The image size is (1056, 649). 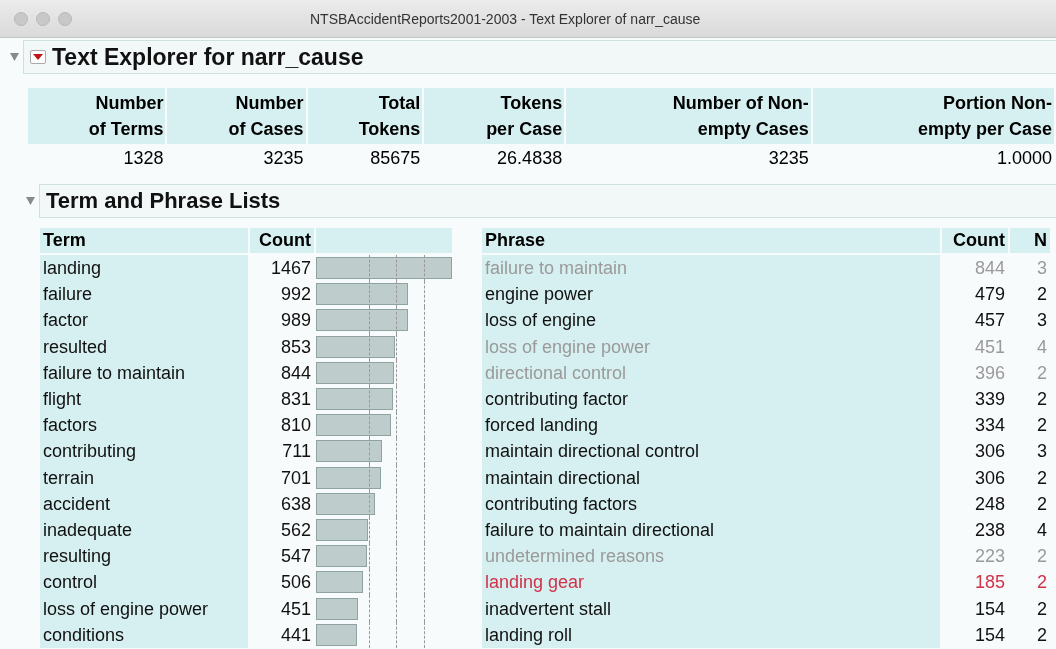 What do you see at coordinates (295, 426) in the screenshot?
I see `table-cell-text: 810` at bounding box center [295, 426].